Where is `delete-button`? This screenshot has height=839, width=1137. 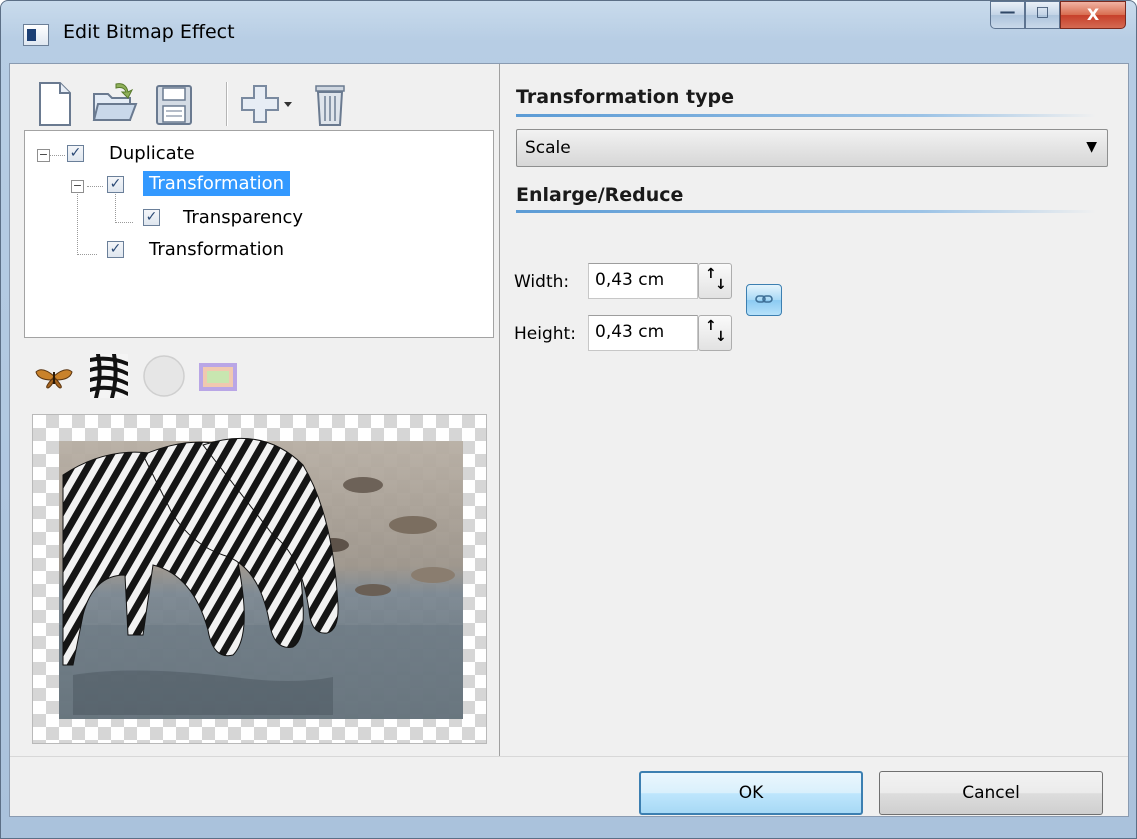 delete-button is located at coordinates (334, 104).